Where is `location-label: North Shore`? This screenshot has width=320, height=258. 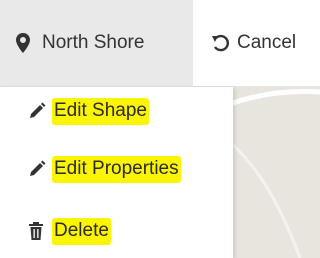
location-label: North Shore is located at coordinates (93, 42).